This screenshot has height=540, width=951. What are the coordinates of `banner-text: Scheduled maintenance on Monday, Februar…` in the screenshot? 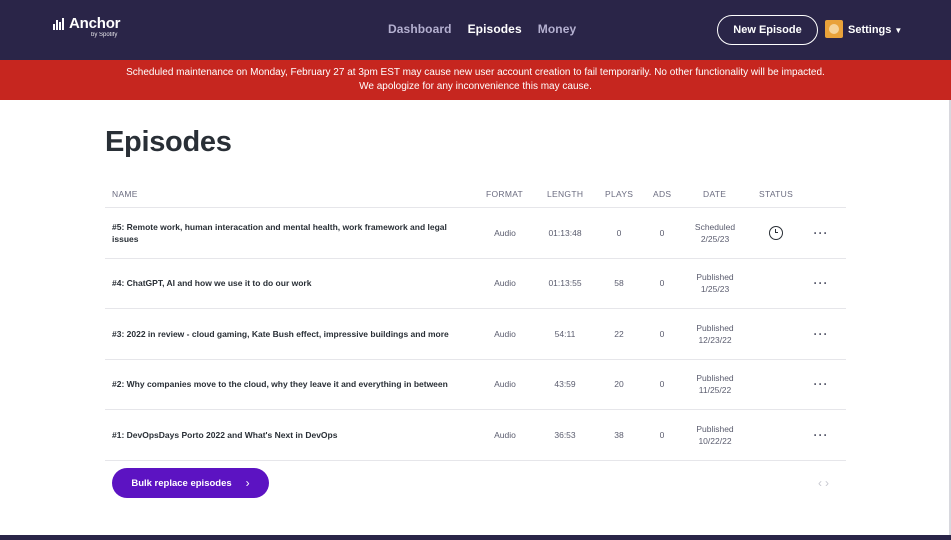 It's located at (475, 79).